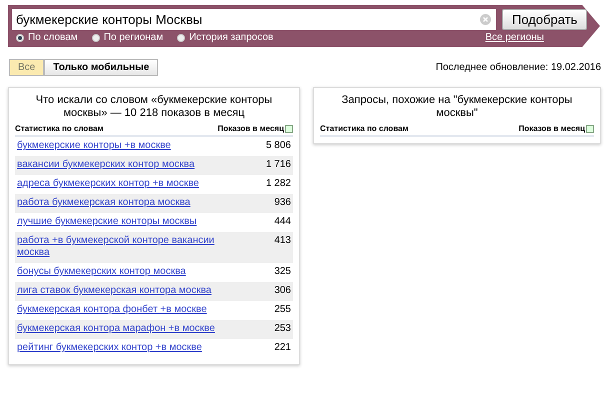 The height and width of the screenshot is (417, 609). Describe the element at coordinates (124, 348) in the screenshot. I see `phrase-link: рейтинг букмекерских контор +в москве` at that location.